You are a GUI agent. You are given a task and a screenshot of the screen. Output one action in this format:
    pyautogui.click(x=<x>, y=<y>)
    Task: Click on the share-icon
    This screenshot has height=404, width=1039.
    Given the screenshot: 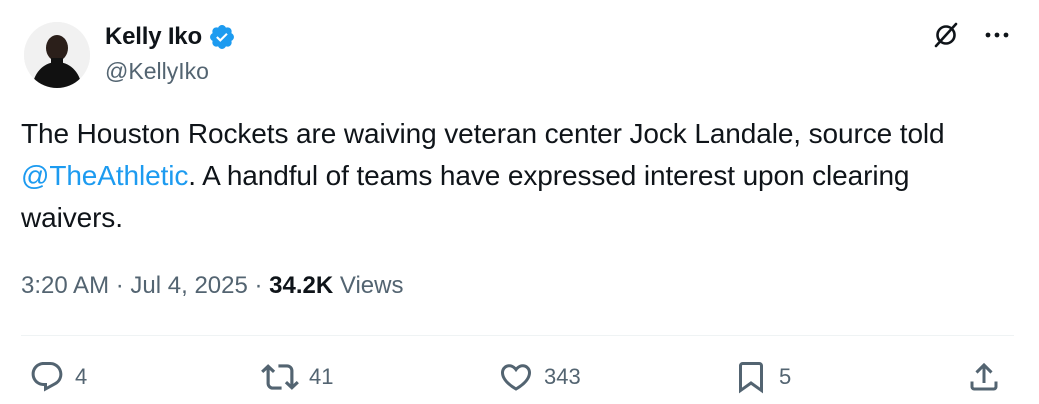 What is the action you would take?
    pyautogui.click(x=984, y=376)
    